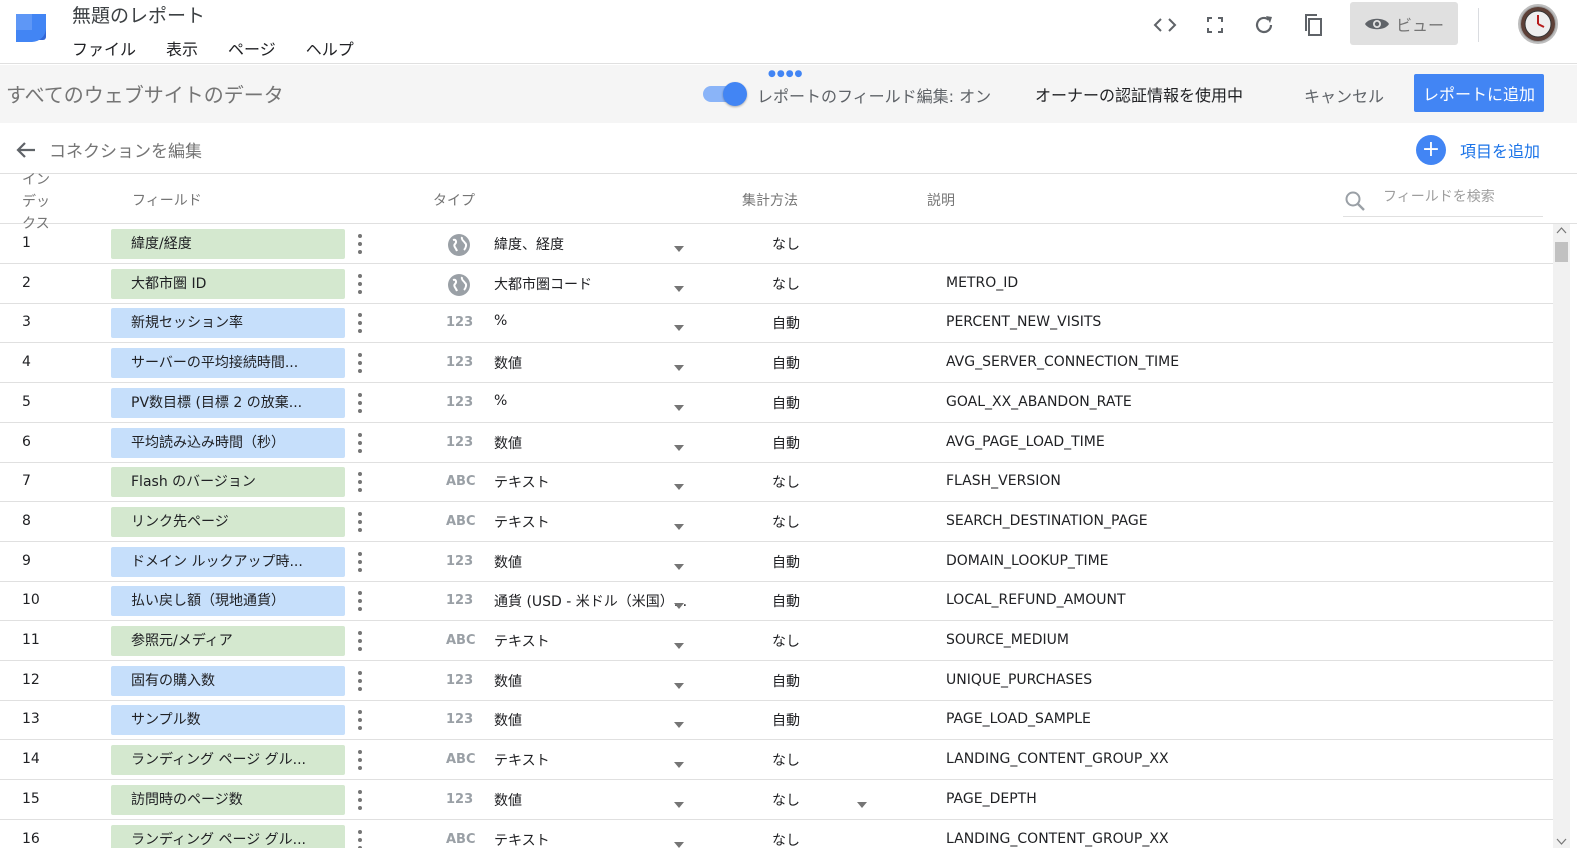  I want to click on scroll-down-icon, so click(1561, 841).